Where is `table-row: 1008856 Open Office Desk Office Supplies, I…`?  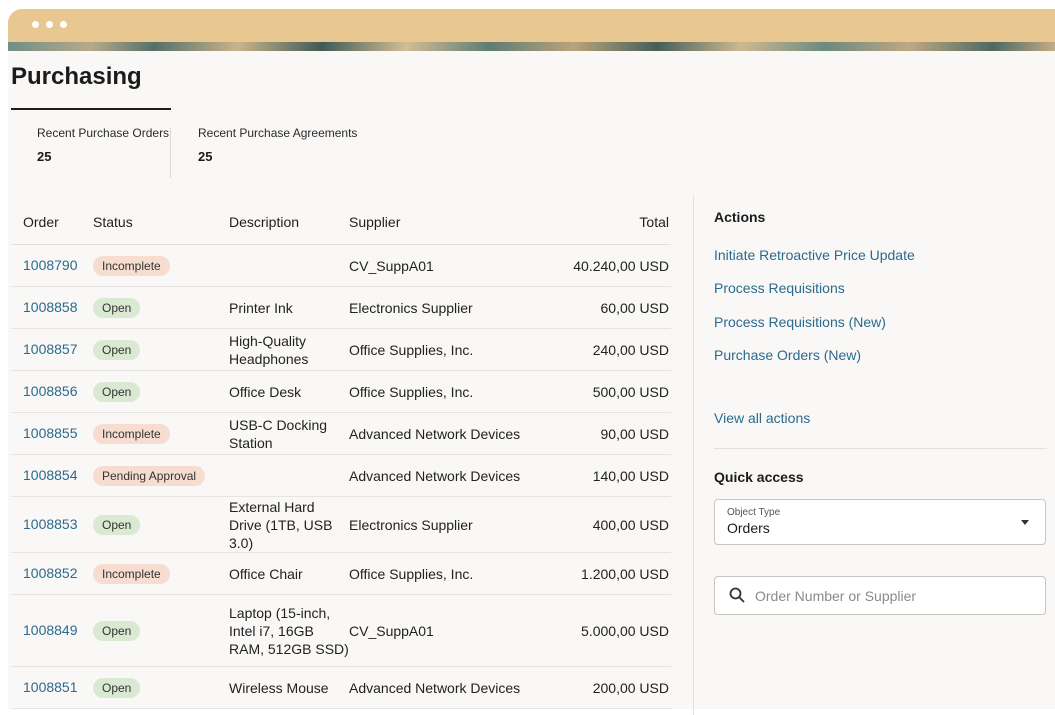
table-row: 1008856 Open Office Desk Office Supplies, I… is located at coordinates (341, 392).